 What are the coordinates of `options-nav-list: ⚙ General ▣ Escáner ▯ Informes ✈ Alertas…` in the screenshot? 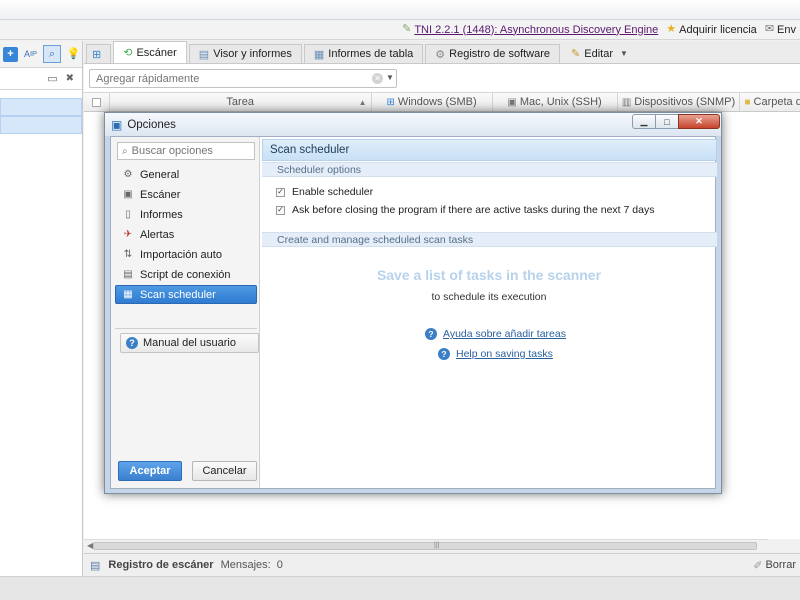 It's located at (186, 235).